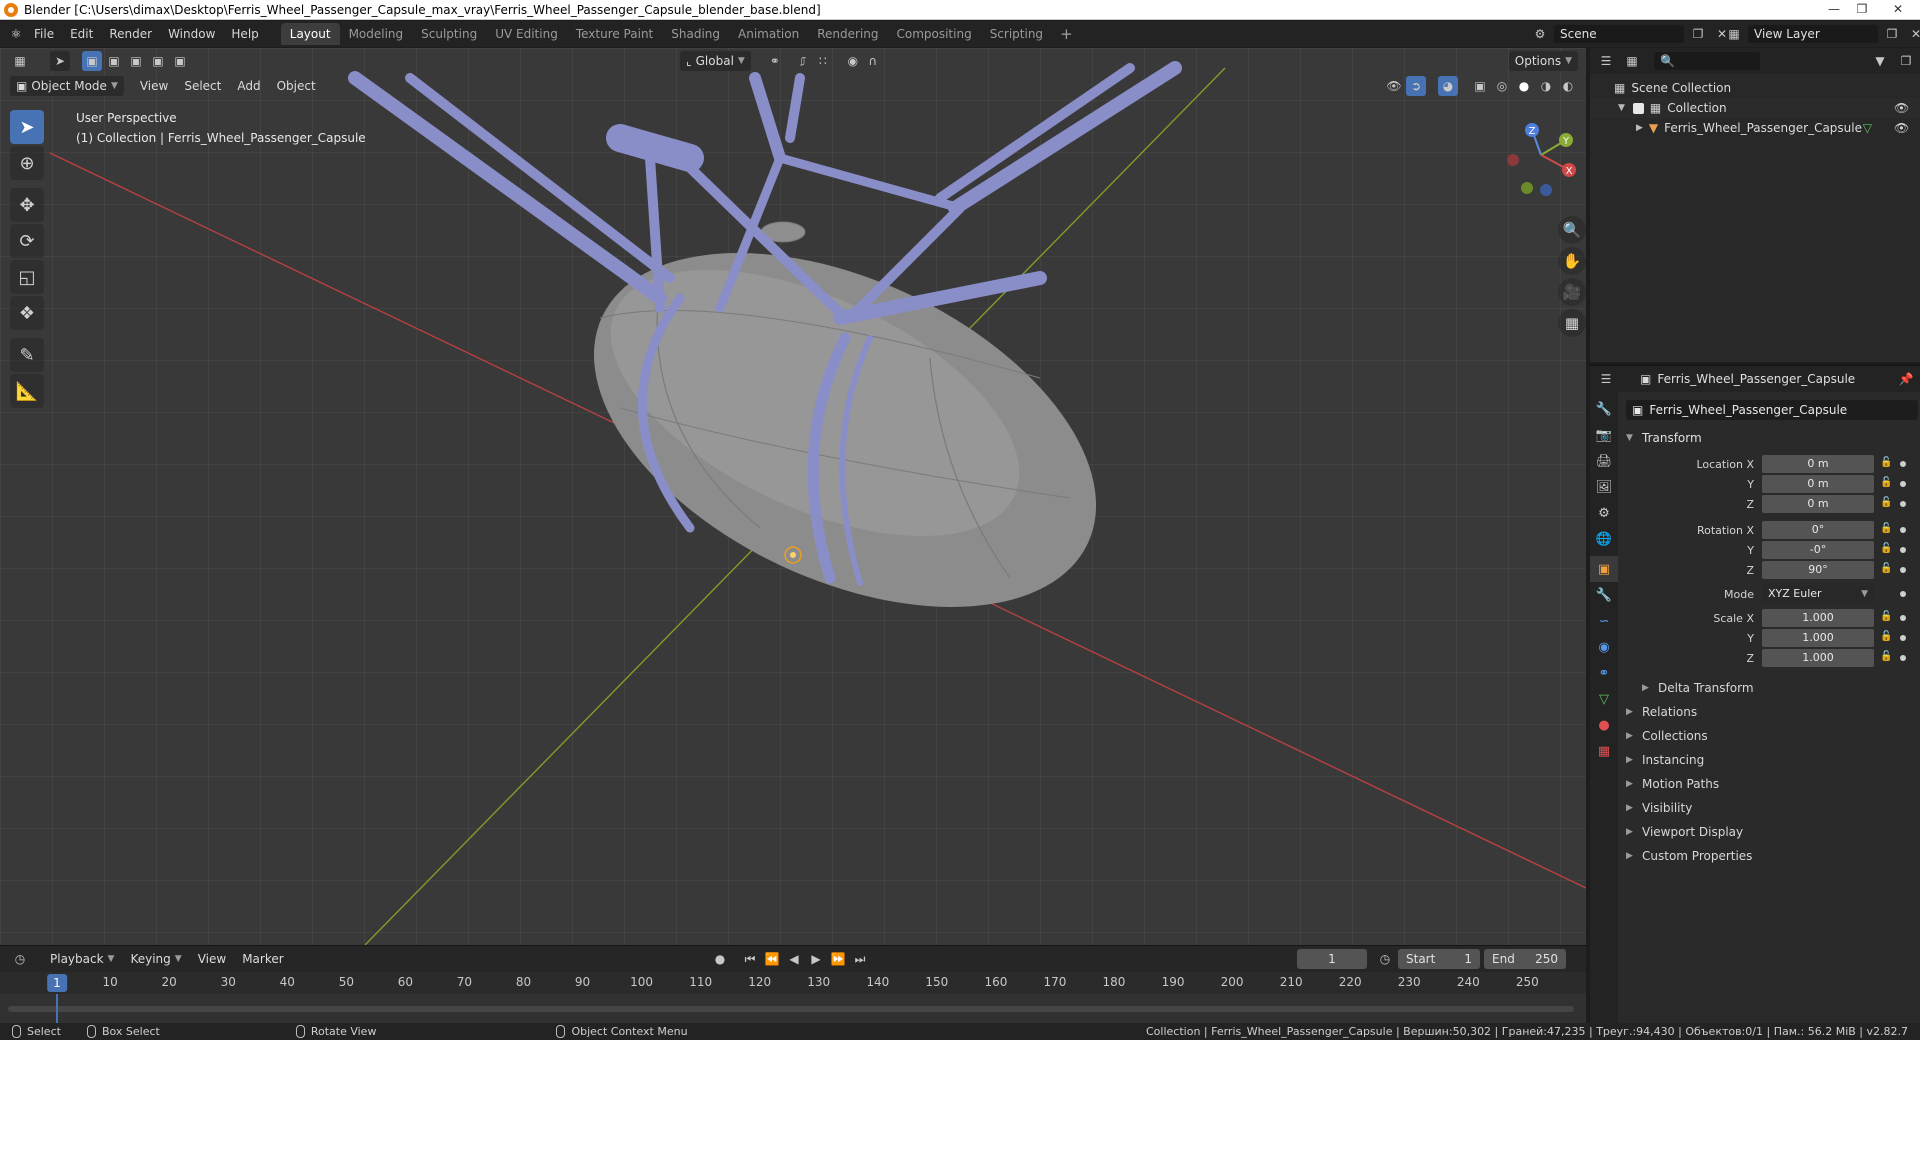 The height and width of the screenshot is (1158, 1920). I want to click on particles-tab-icon: ∽, so click(1604, 621).